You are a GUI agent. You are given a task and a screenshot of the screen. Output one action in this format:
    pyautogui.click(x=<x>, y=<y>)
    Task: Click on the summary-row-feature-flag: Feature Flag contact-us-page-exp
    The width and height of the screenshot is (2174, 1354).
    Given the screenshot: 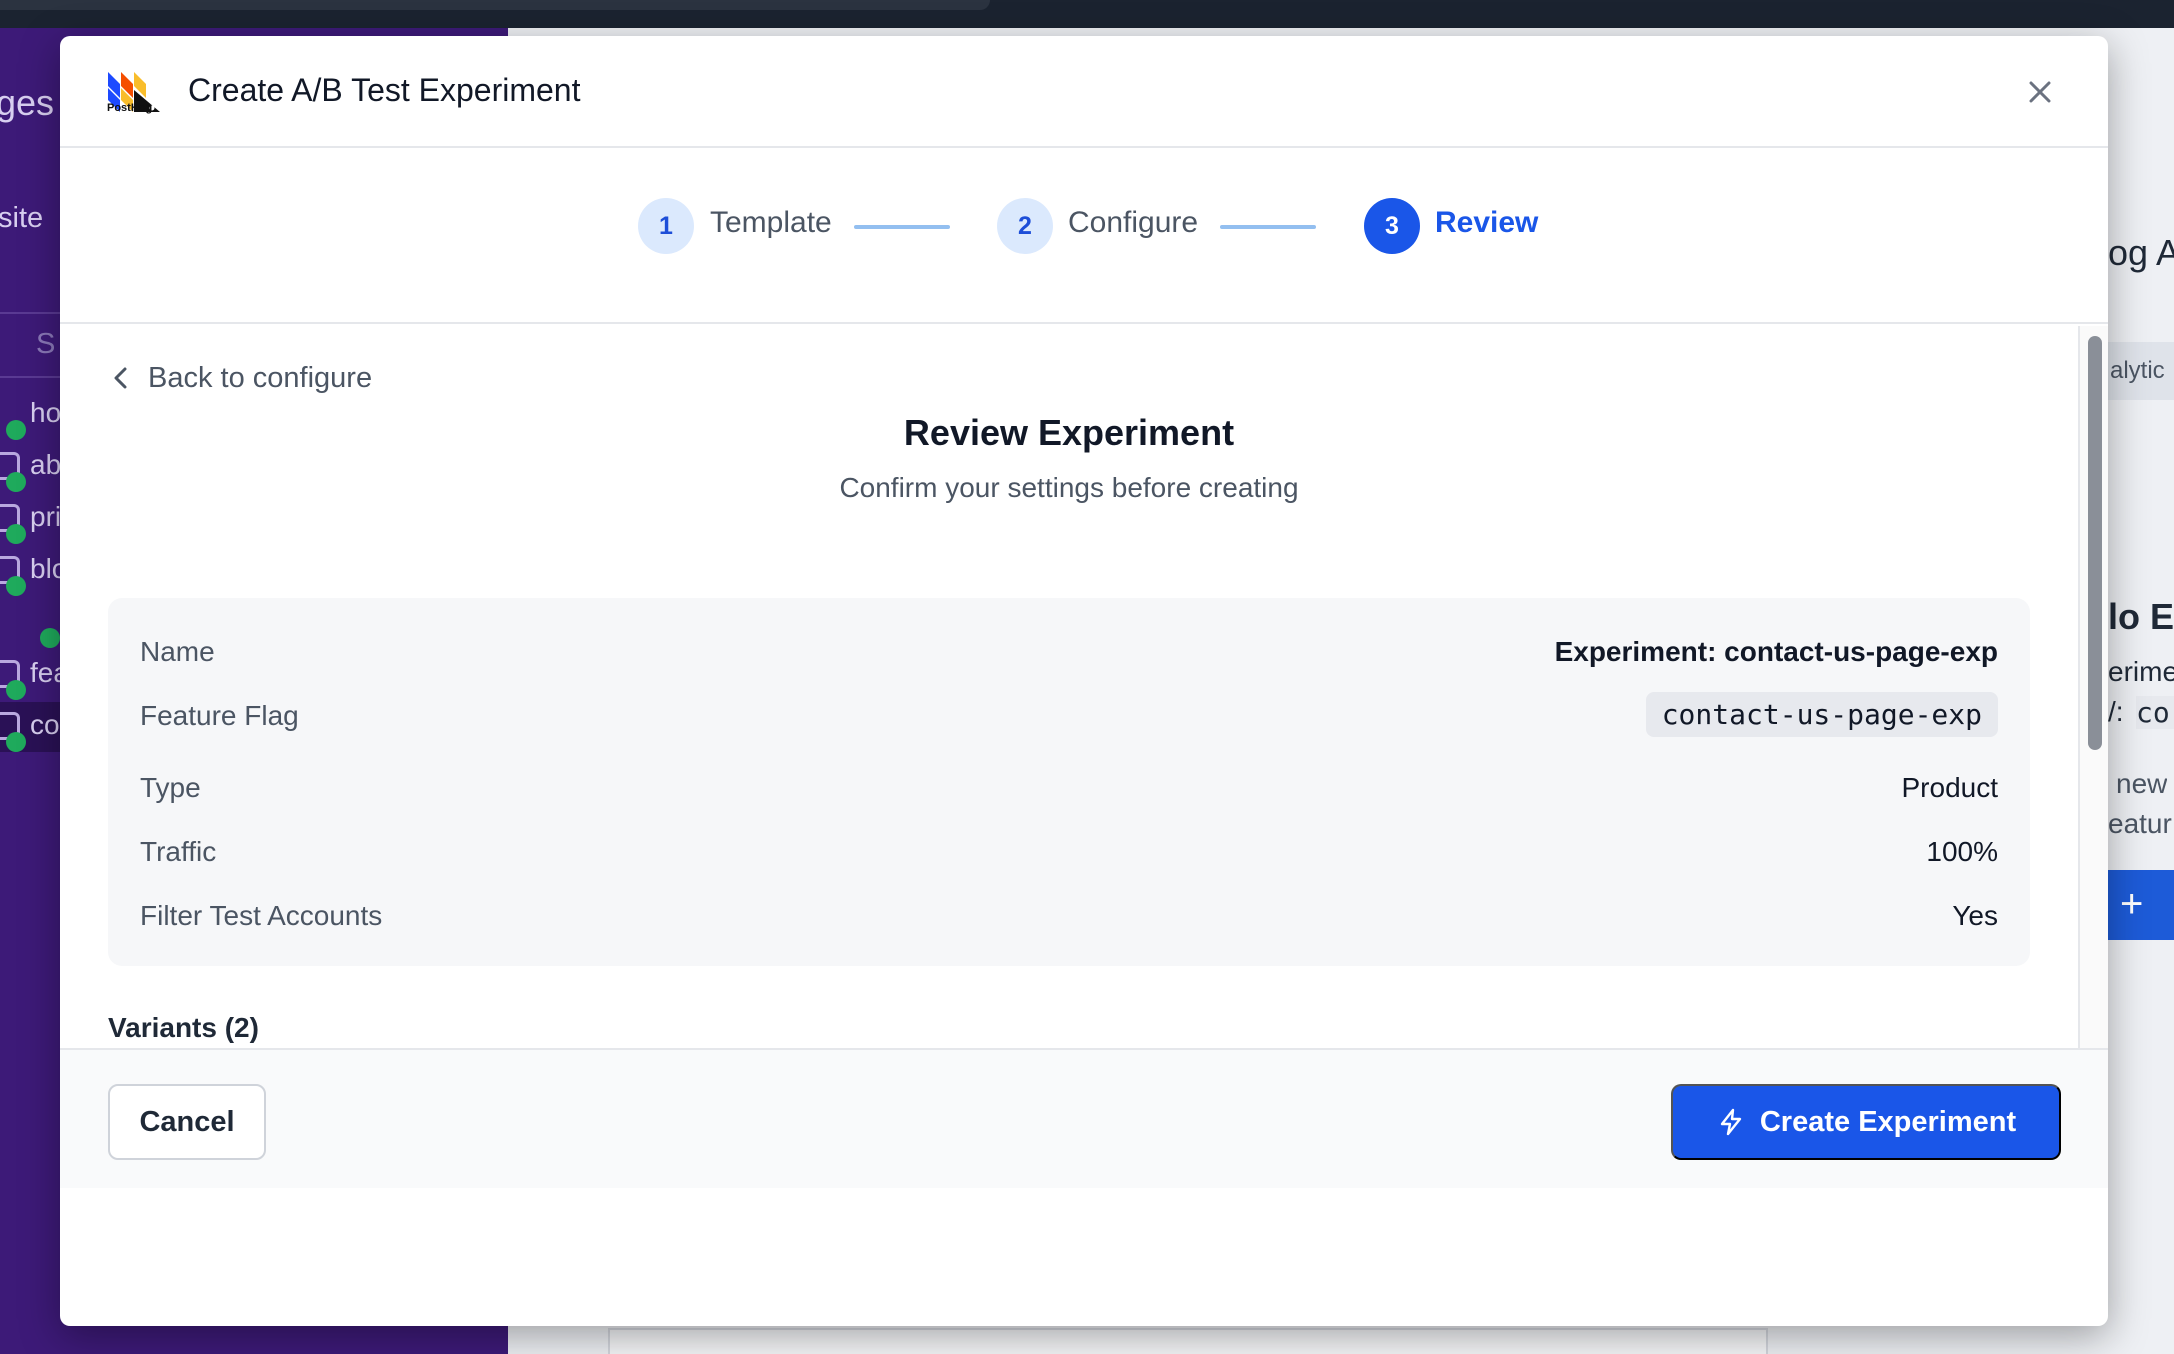 What is the action you would take?
    pyautogui.click(x=1069, y=715)
    